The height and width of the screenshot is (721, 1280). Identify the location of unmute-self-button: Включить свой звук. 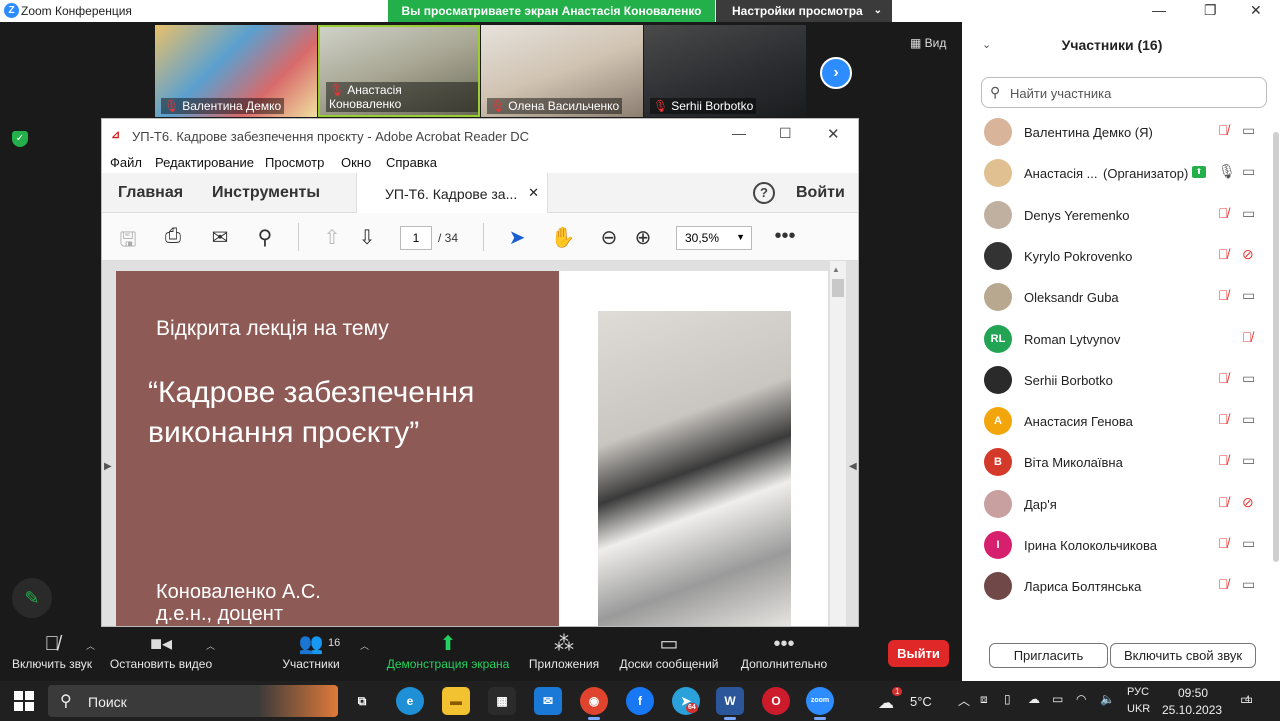
(1183, 655).